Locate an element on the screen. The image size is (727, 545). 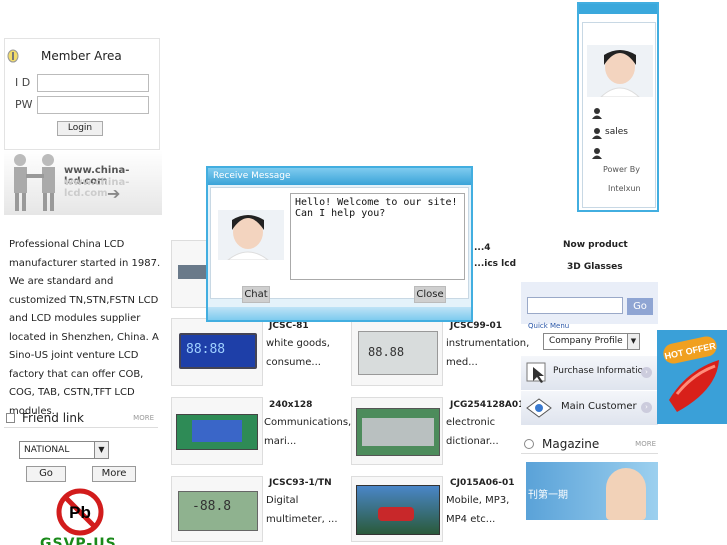
product-name: JCG254128A01 is located at coordinates (487, 405).